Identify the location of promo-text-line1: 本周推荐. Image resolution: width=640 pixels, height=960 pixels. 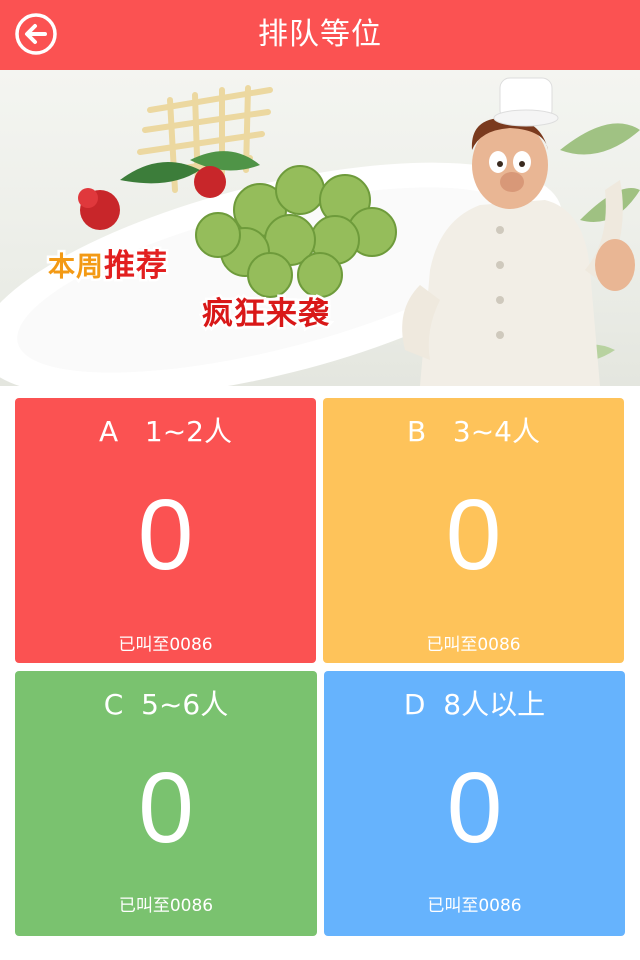
(108, 263).